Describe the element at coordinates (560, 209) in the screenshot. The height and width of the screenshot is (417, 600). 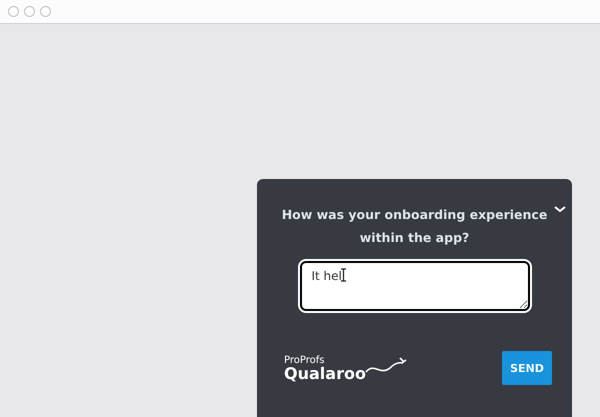
I see `chevron-down-icon` at that location.